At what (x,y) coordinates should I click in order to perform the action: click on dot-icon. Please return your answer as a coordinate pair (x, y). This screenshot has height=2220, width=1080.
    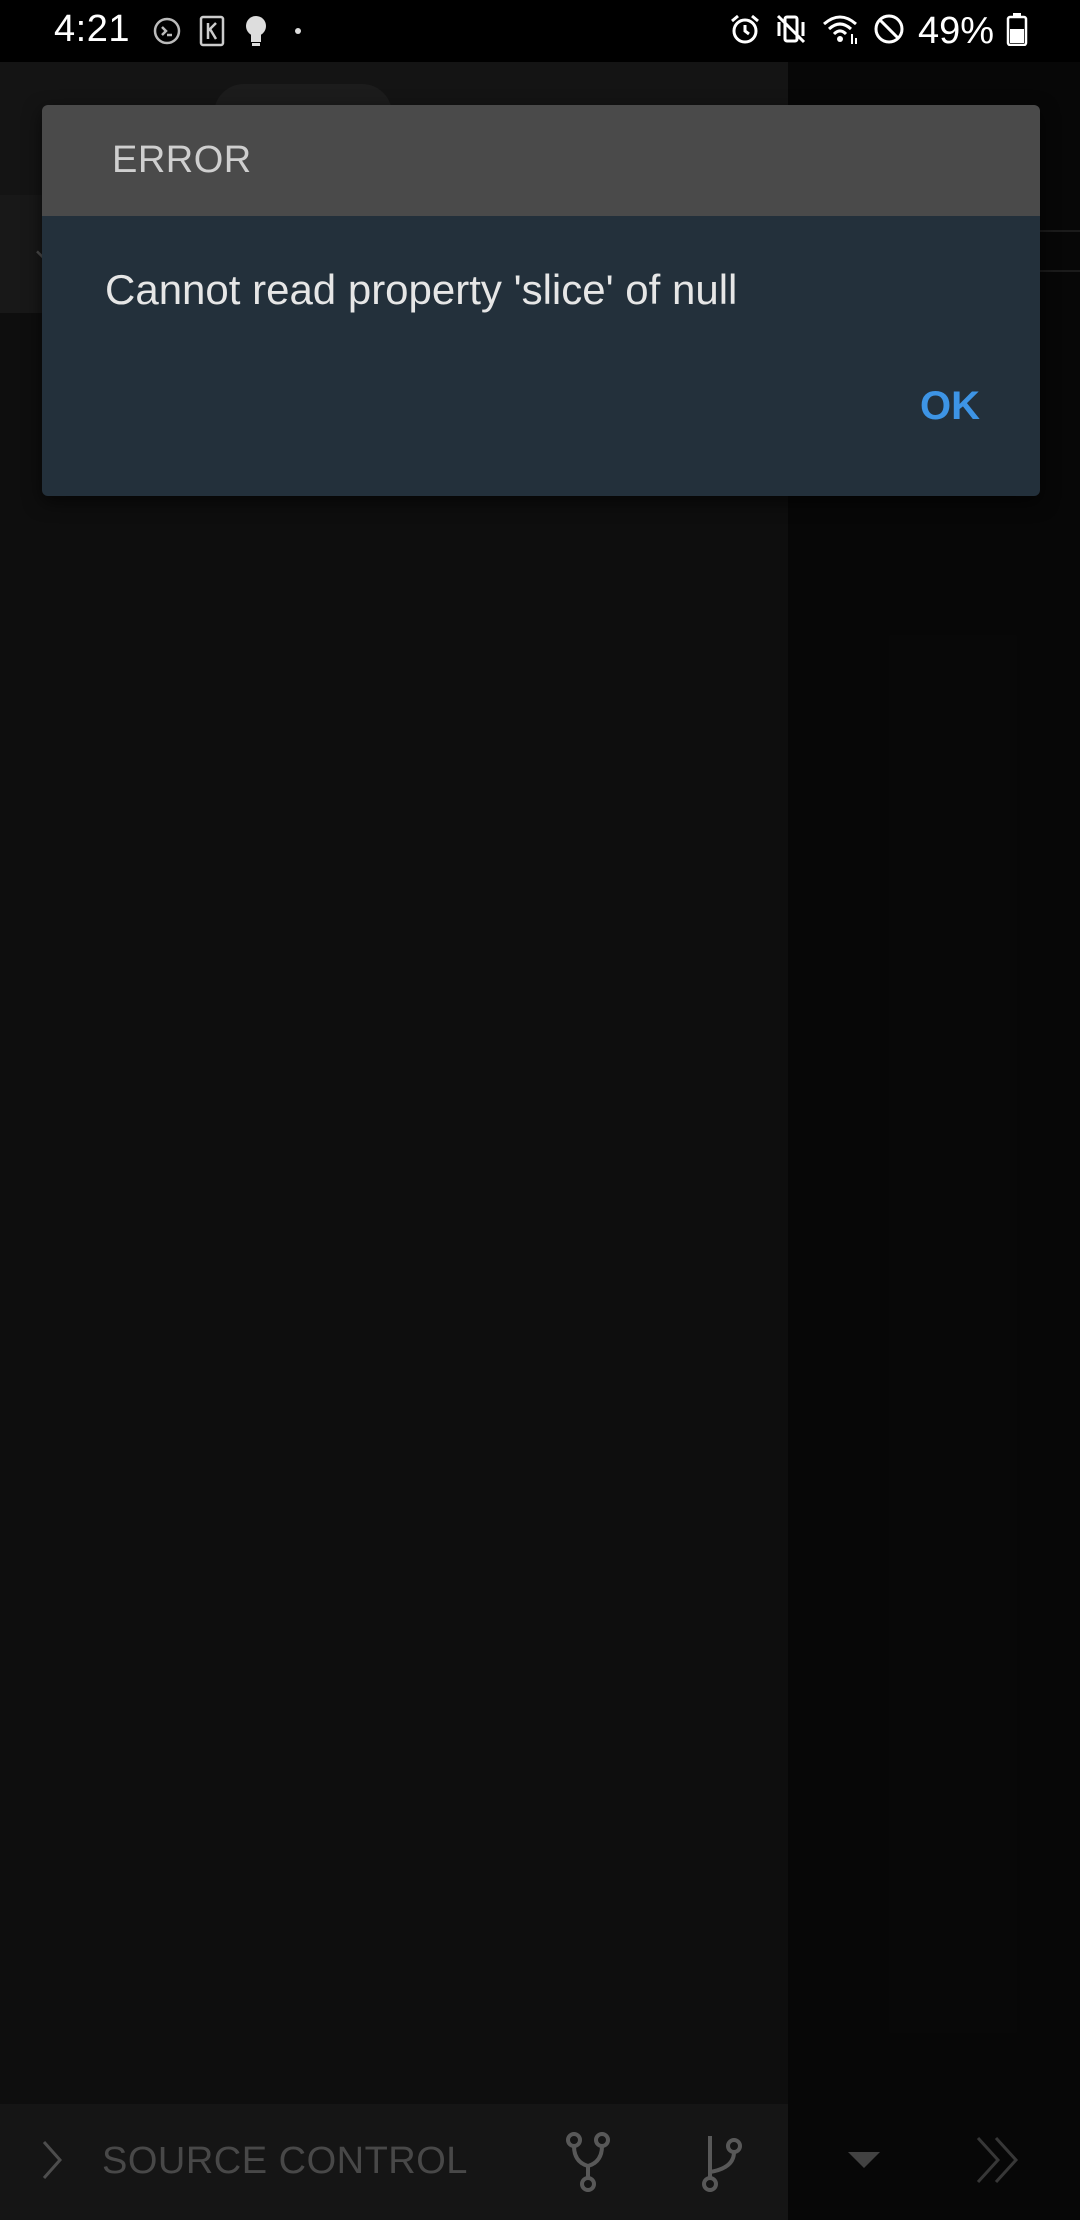
    Looking at the image, I should click on (298, 33).